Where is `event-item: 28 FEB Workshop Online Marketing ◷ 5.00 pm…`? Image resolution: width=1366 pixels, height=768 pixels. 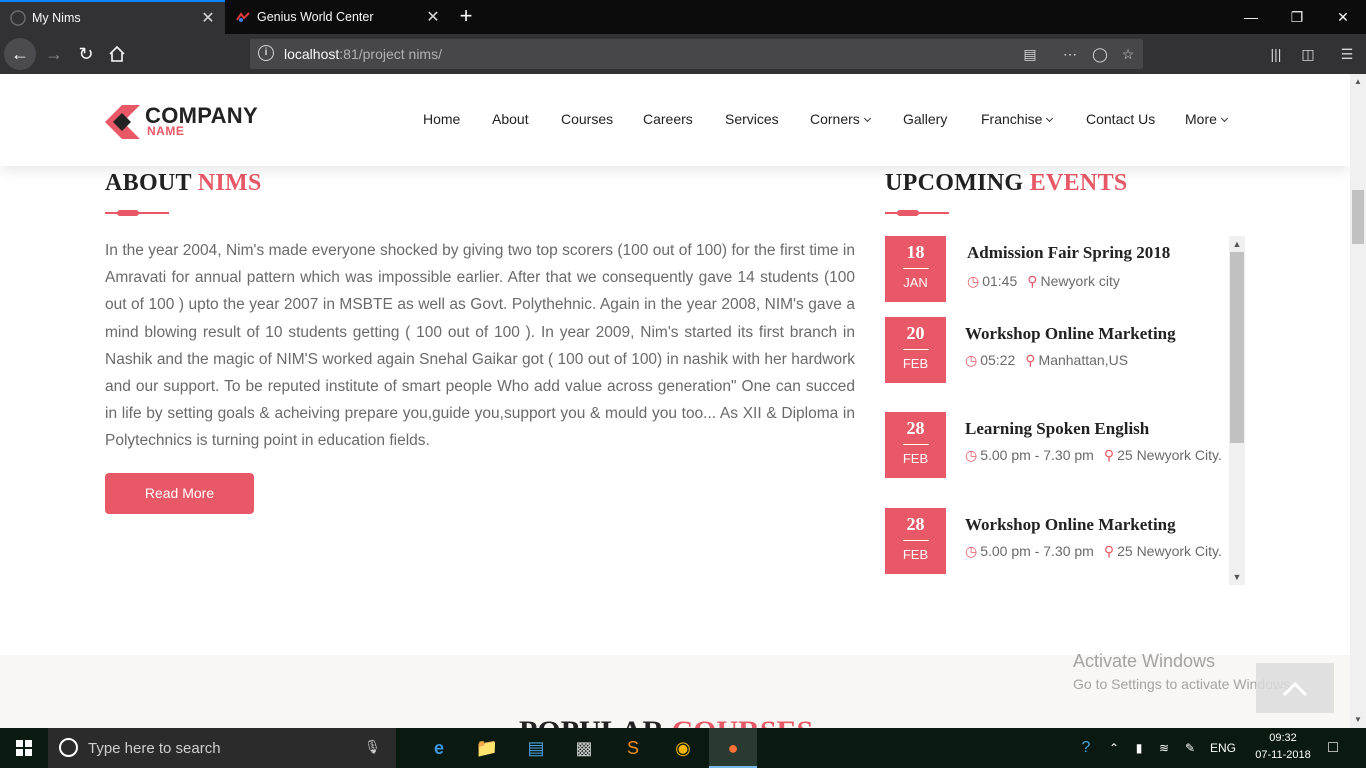 event-item: 28 FEB Workshop Online Marketing ◷ 5.00 pm… is located at coordinates (1055, 541).